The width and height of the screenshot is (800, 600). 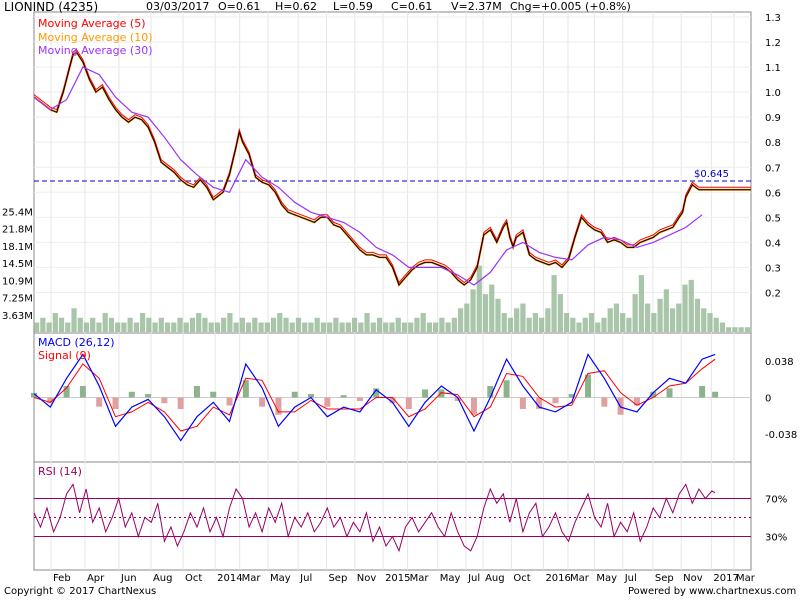 What do you see at coordinates (773, 168) in the screenshot?
I see `price-tick-label: 0.7` at bounding box center [773, 168].